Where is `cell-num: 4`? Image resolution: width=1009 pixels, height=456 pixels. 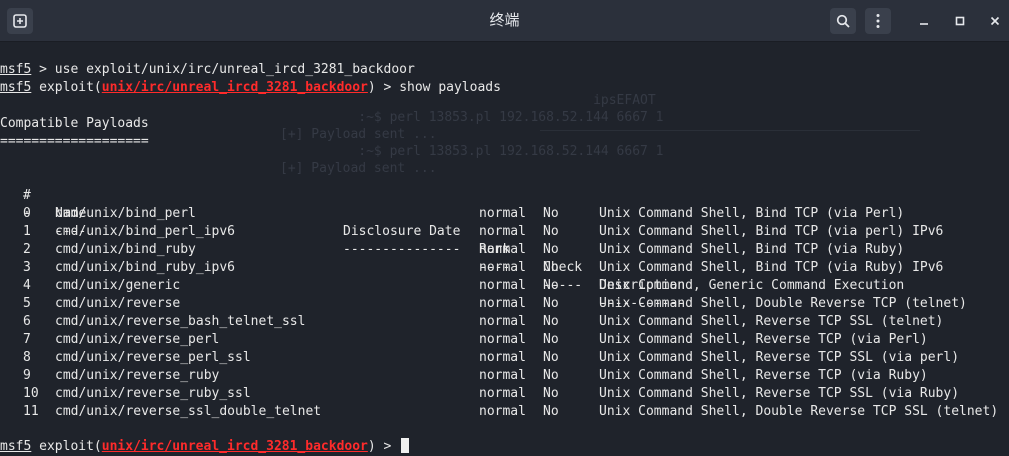 cell-num: 4 is located at coordinates (27, 285).